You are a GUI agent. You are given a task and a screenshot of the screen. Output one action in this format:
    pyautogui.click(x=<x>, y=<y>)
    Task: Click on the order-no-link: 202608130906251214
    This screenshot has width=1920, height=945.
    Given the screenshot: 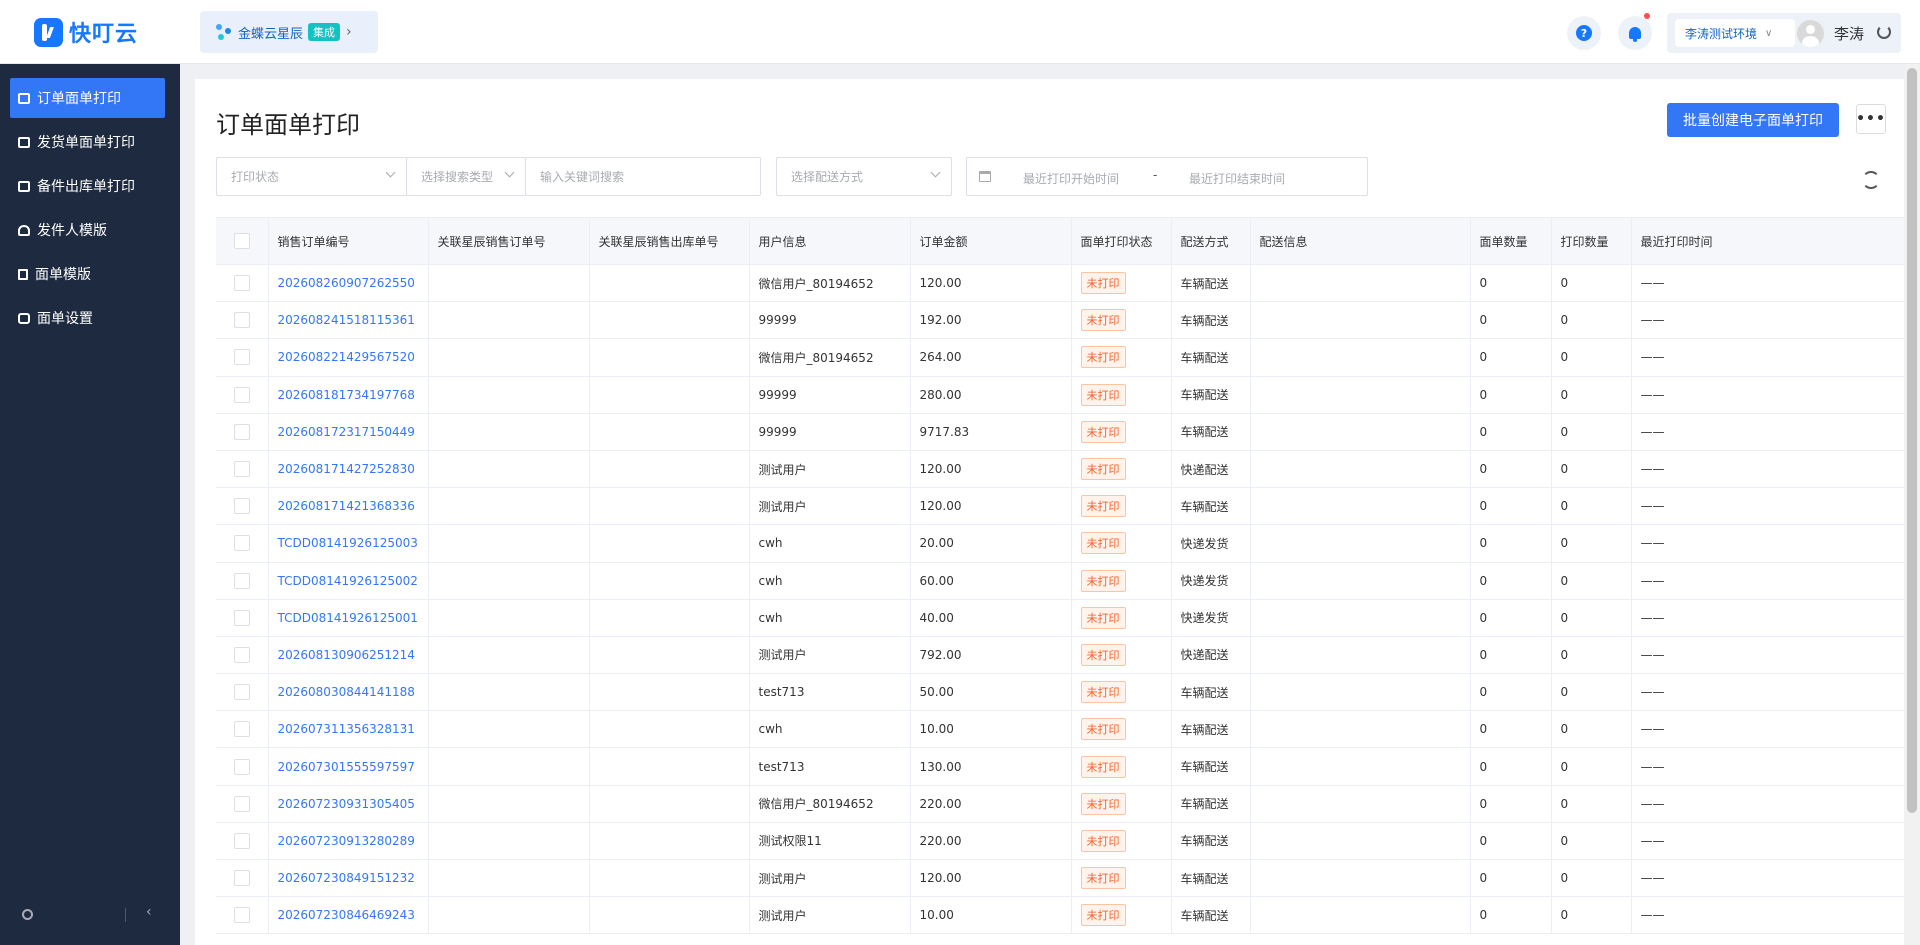 What is the action you would take?
    pyautogui.click(x=346, y=655)
    